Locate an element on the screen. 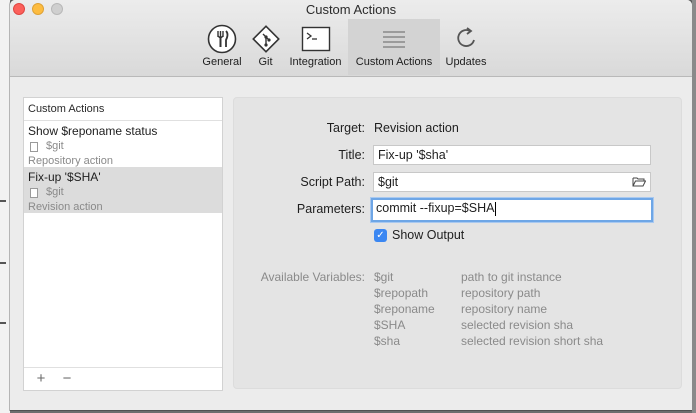  variable-name: $git is located at coordinates (384, 277).